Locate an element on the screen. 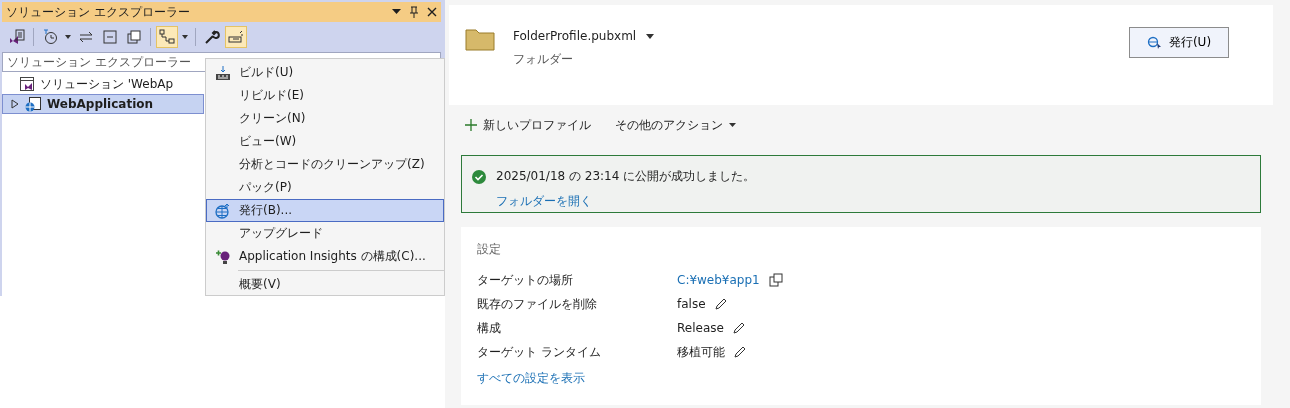  success-message: 2025/01/18 の 23:14 に公開が成功しました。 is located at coordinates (626, 176).